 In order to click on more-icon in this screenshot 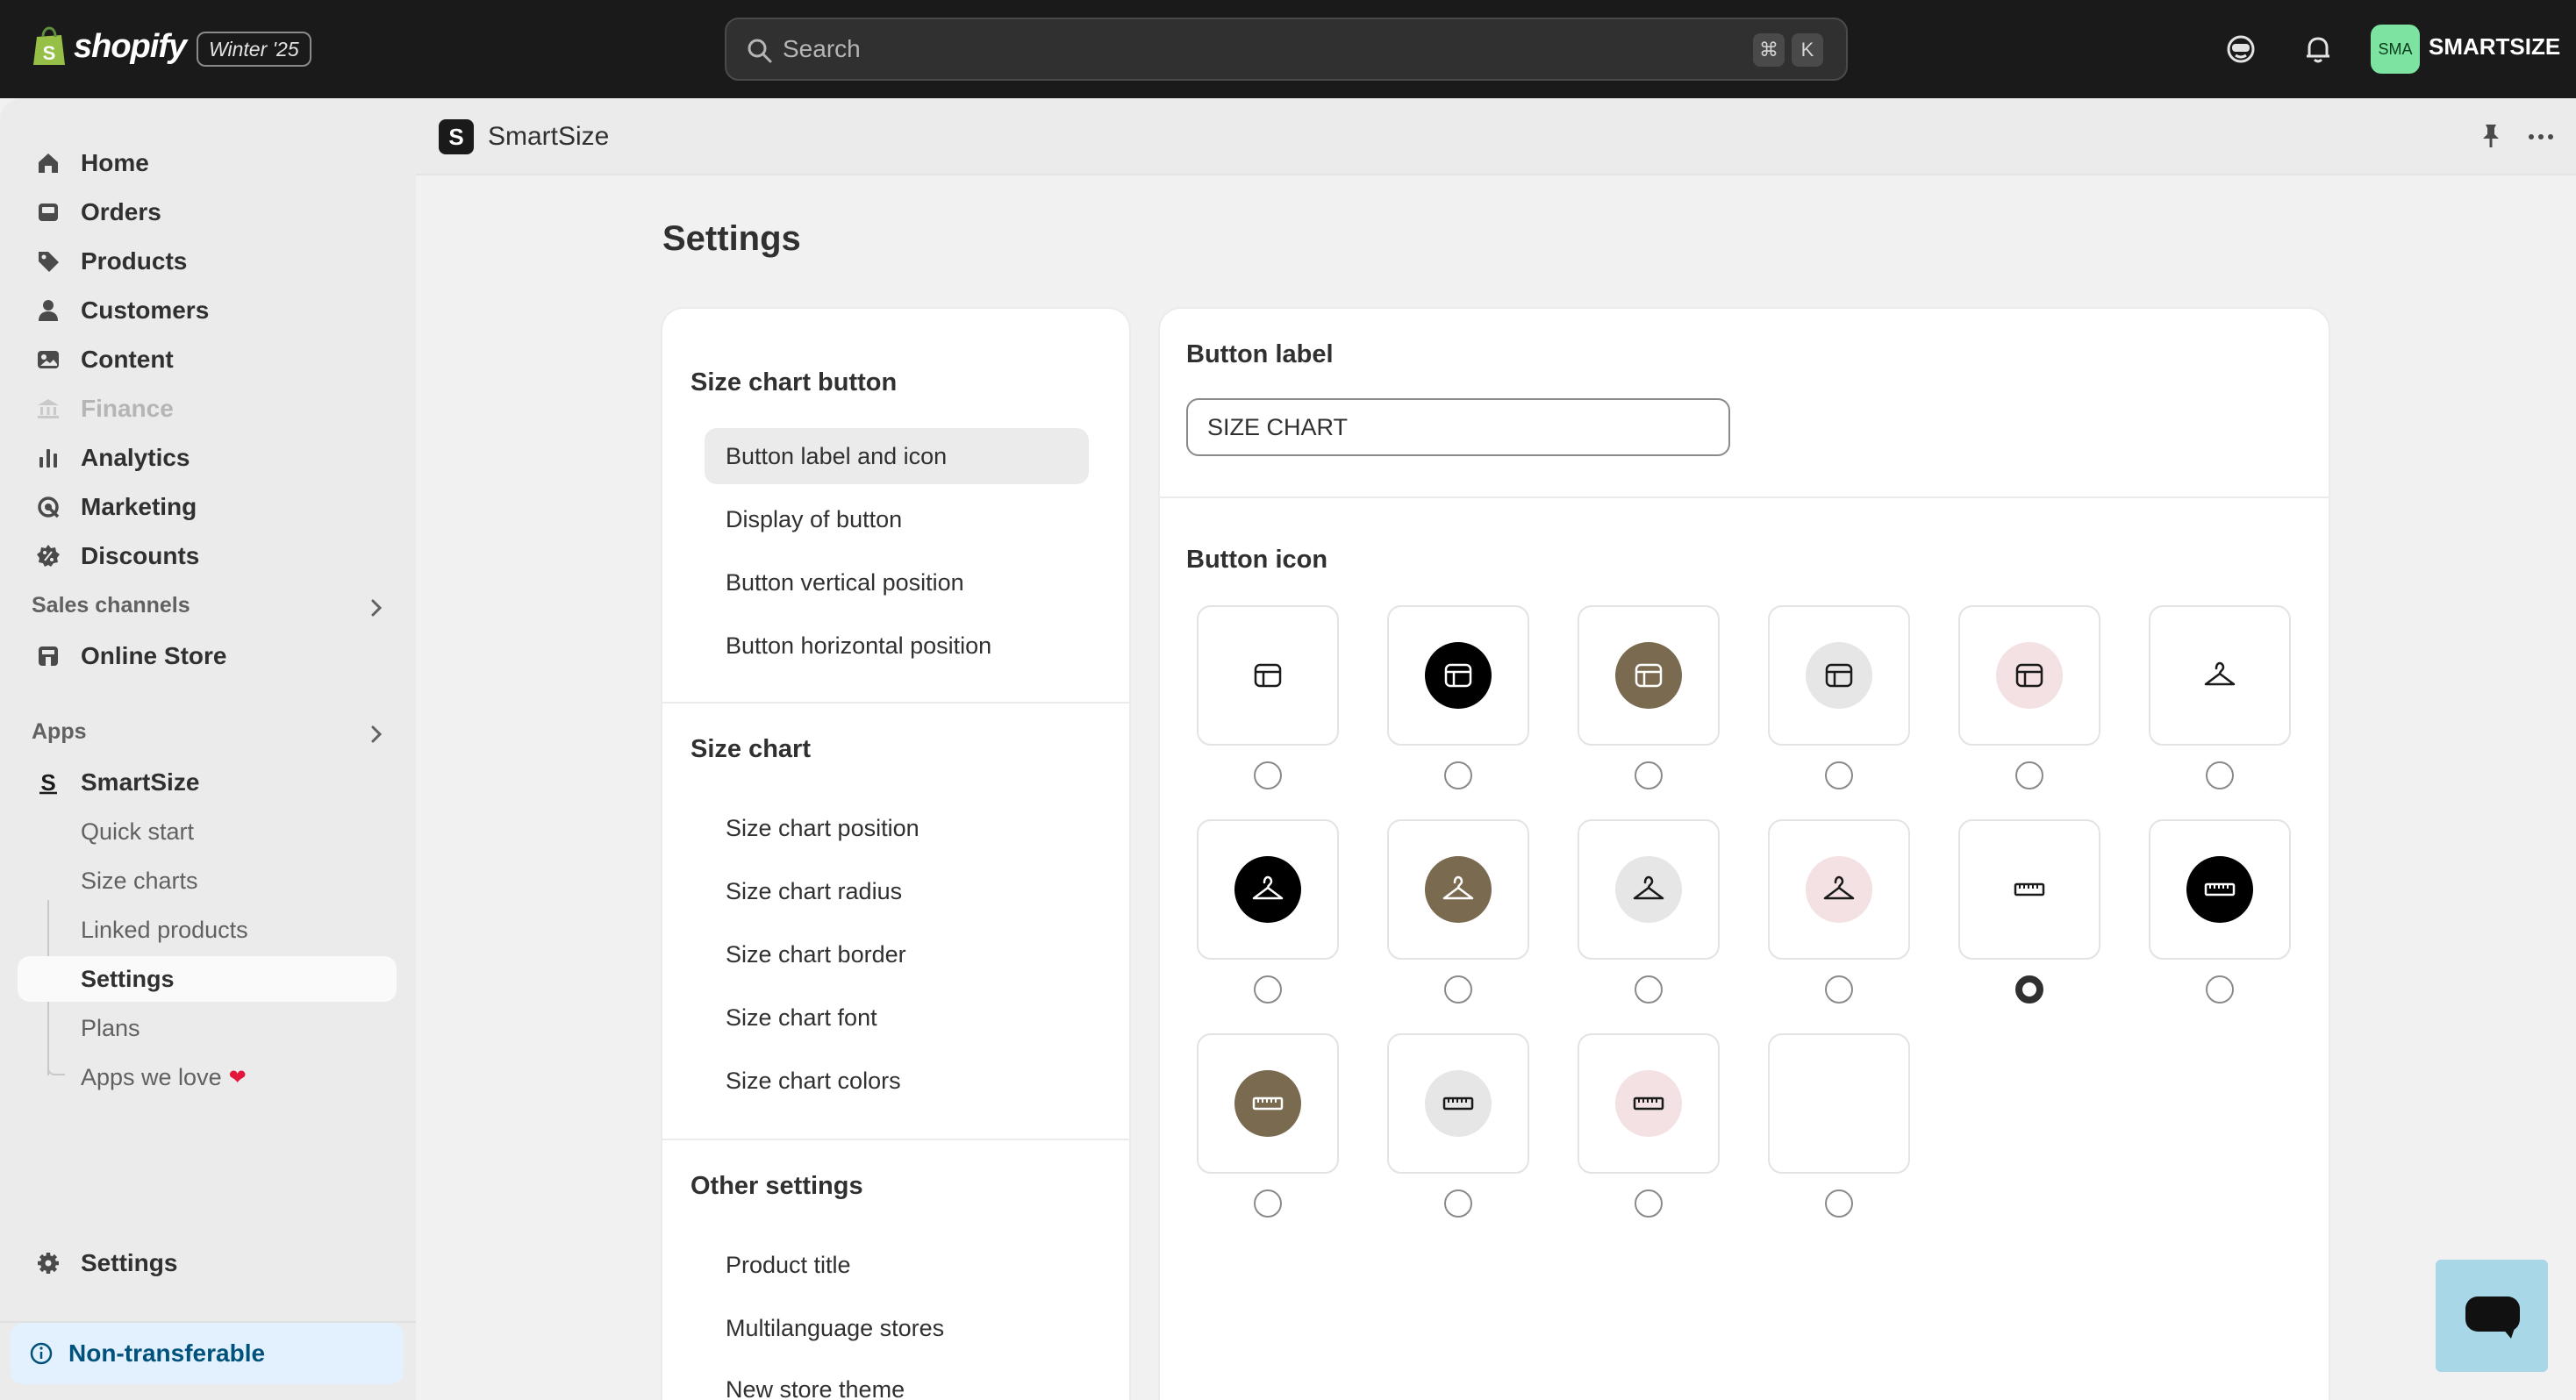, I will do `click(2541, 137)`.